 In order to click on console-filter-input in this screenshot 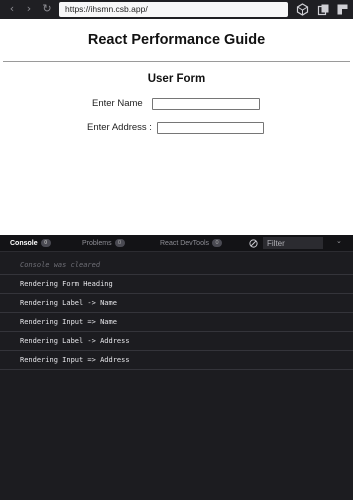, I will do `click(293, 243)`.